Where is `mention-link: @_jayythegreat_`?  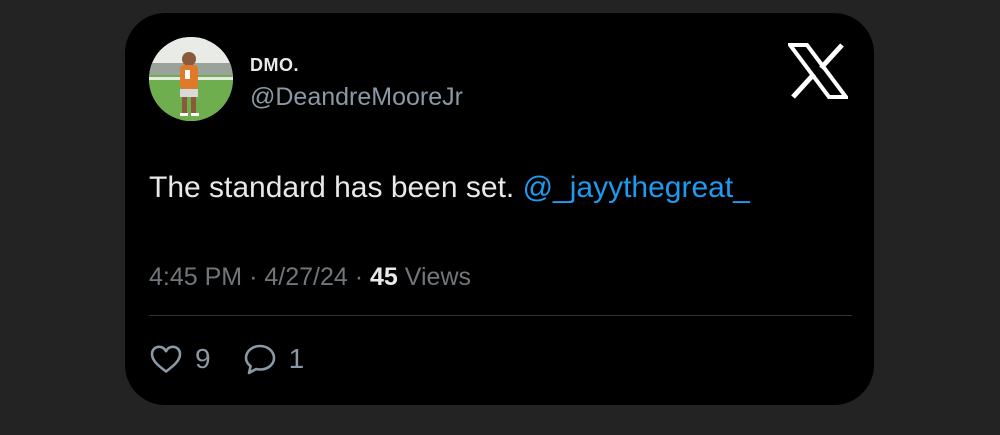
mention-link: @_jayythegreat_ is located at coordinates (636, 187).